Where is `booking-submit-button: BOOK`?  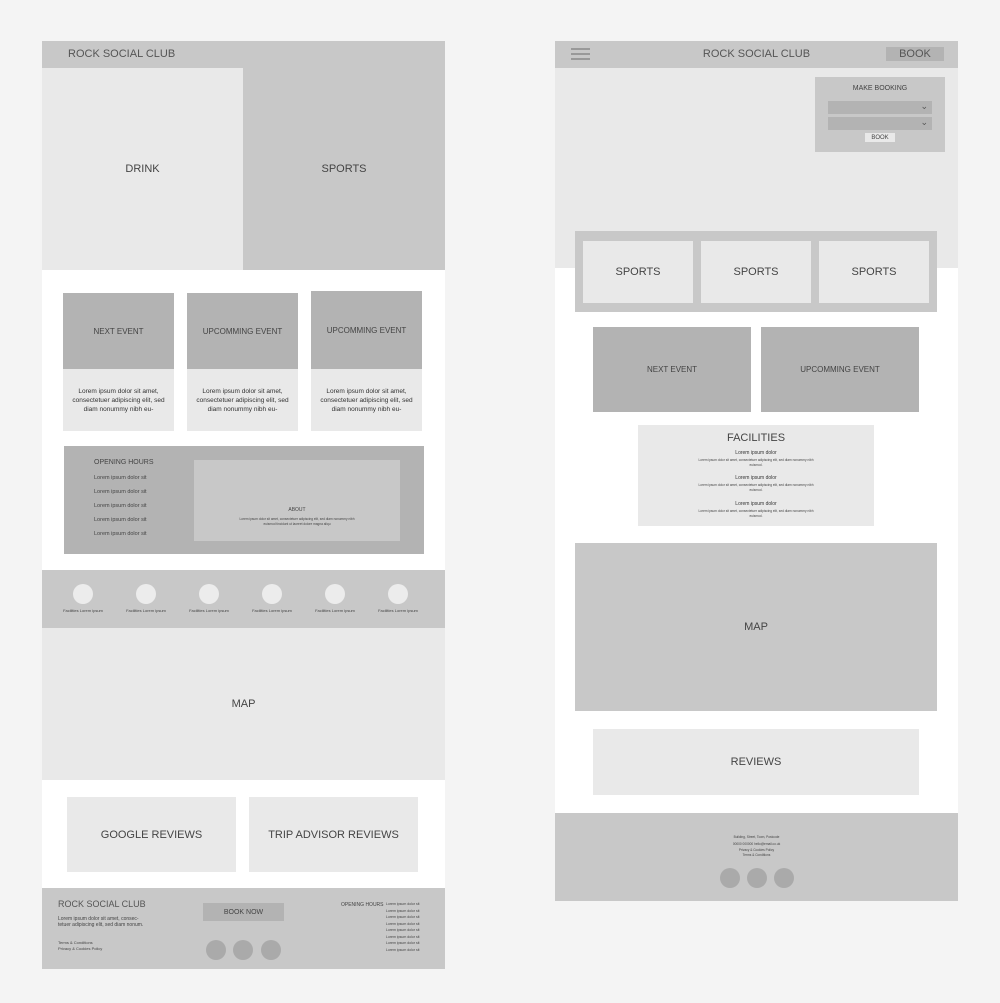
booking-submit-button: BOOK is located at coordinates (880, 137).